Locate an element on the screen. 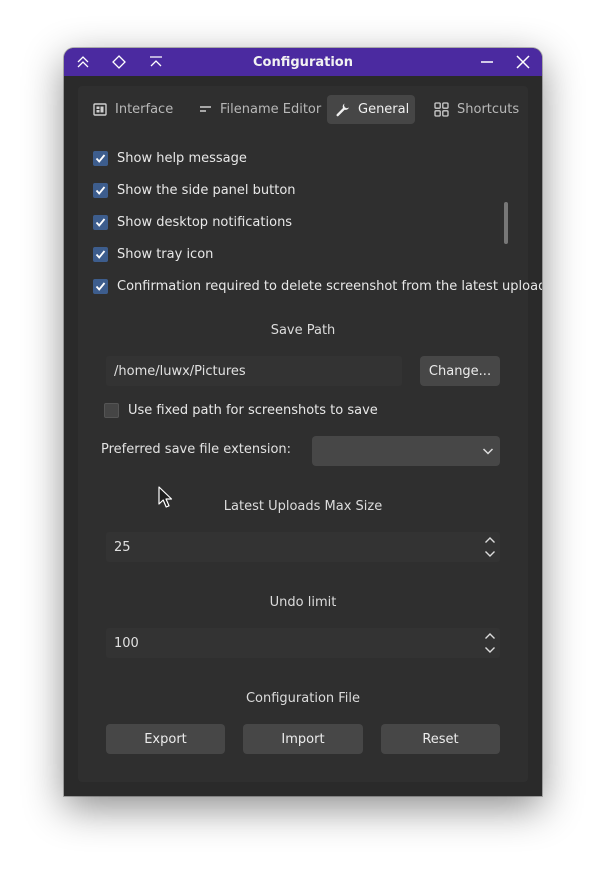  checkbox-tray-icon: Show tray icon is located at coordinates (153, 254).